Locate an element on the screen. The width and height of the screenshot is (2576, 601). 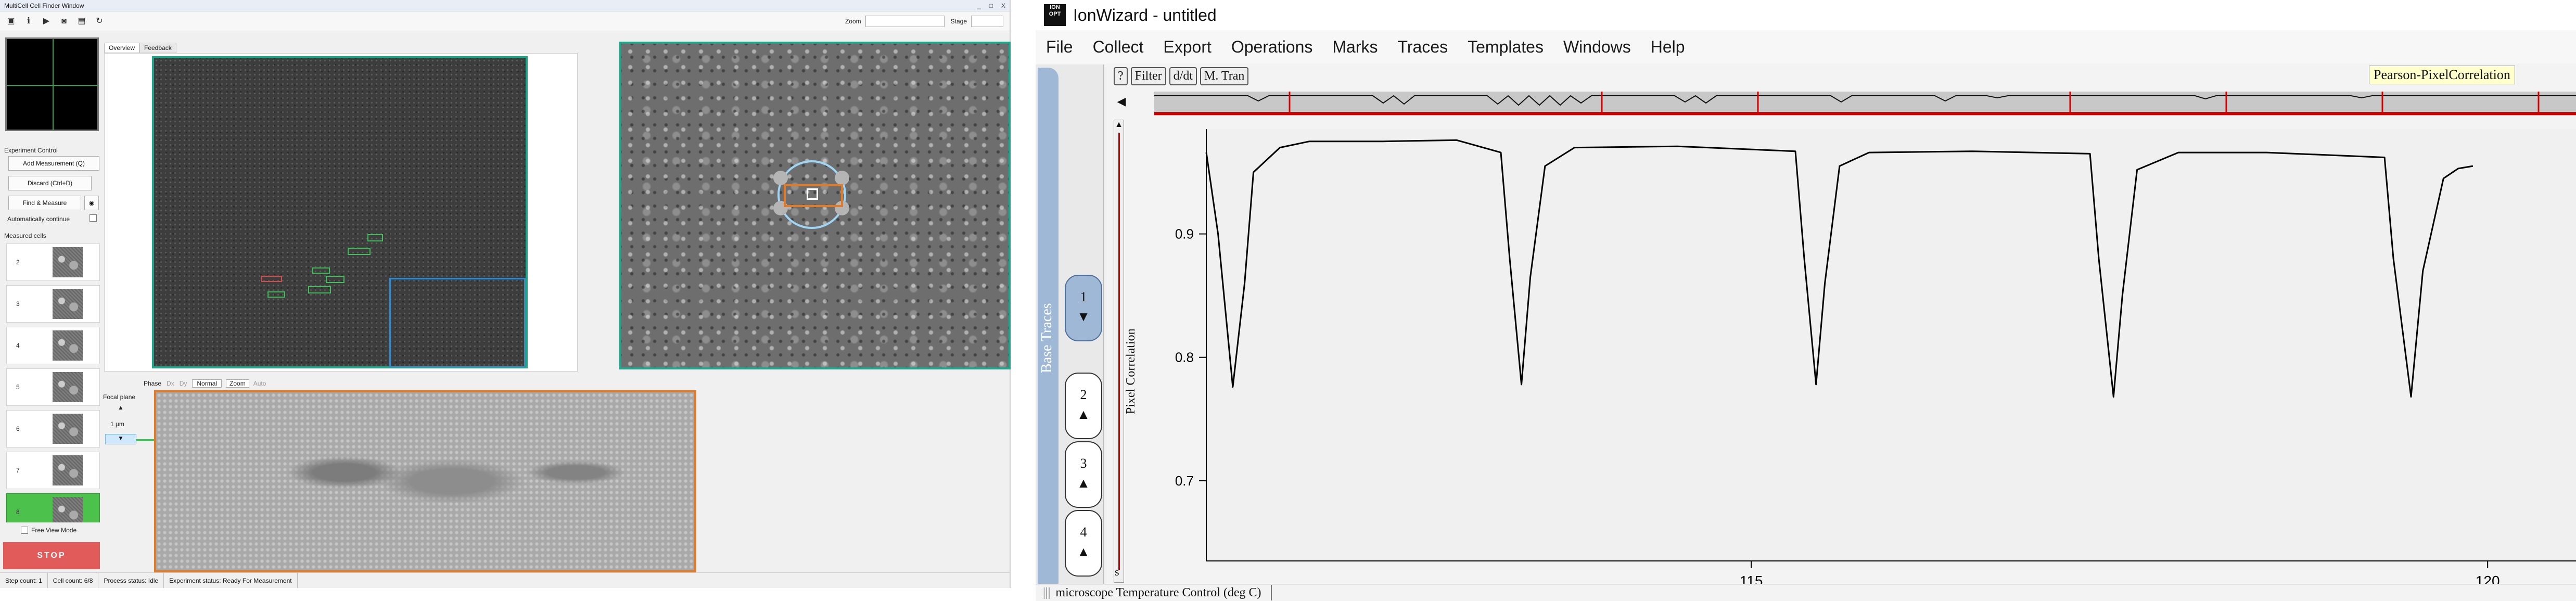
list-item: 3 is located at coordinates (53, 304).